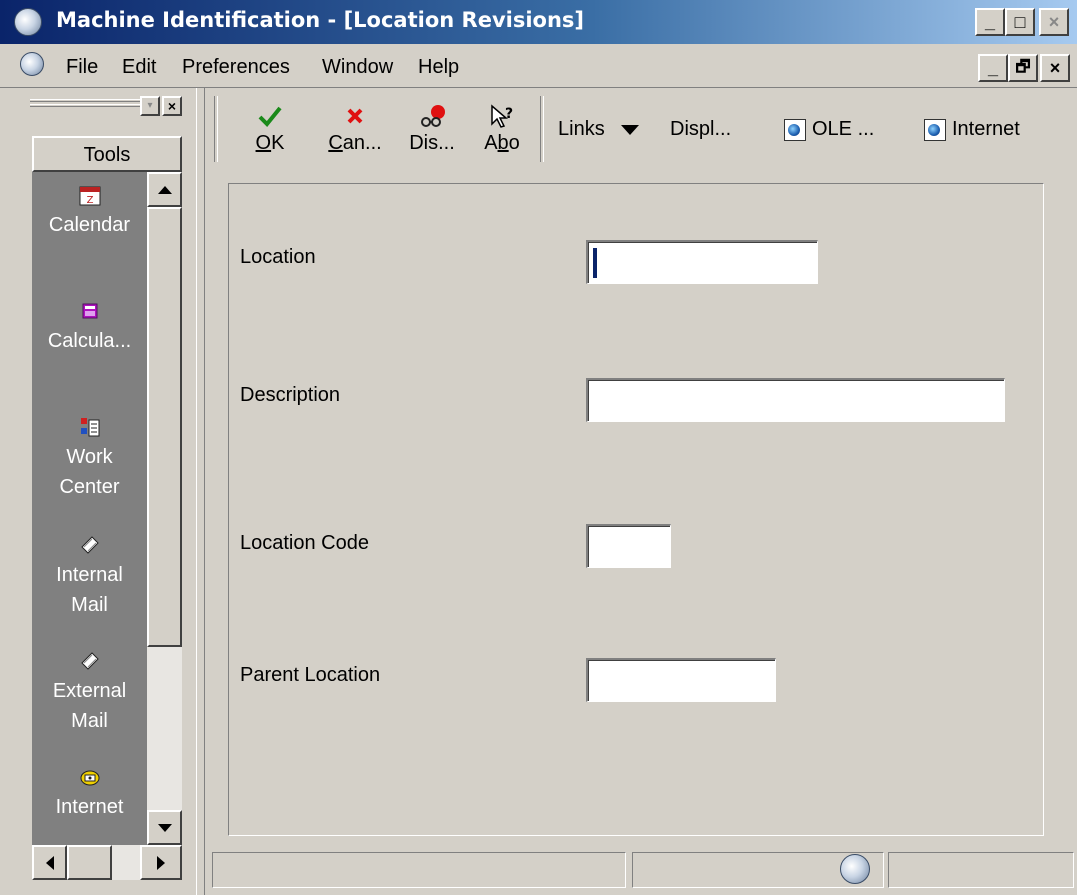 The height and width of the screenshot is (895, 1077). I want to click on arrow-left-icon, so click(49, 862).